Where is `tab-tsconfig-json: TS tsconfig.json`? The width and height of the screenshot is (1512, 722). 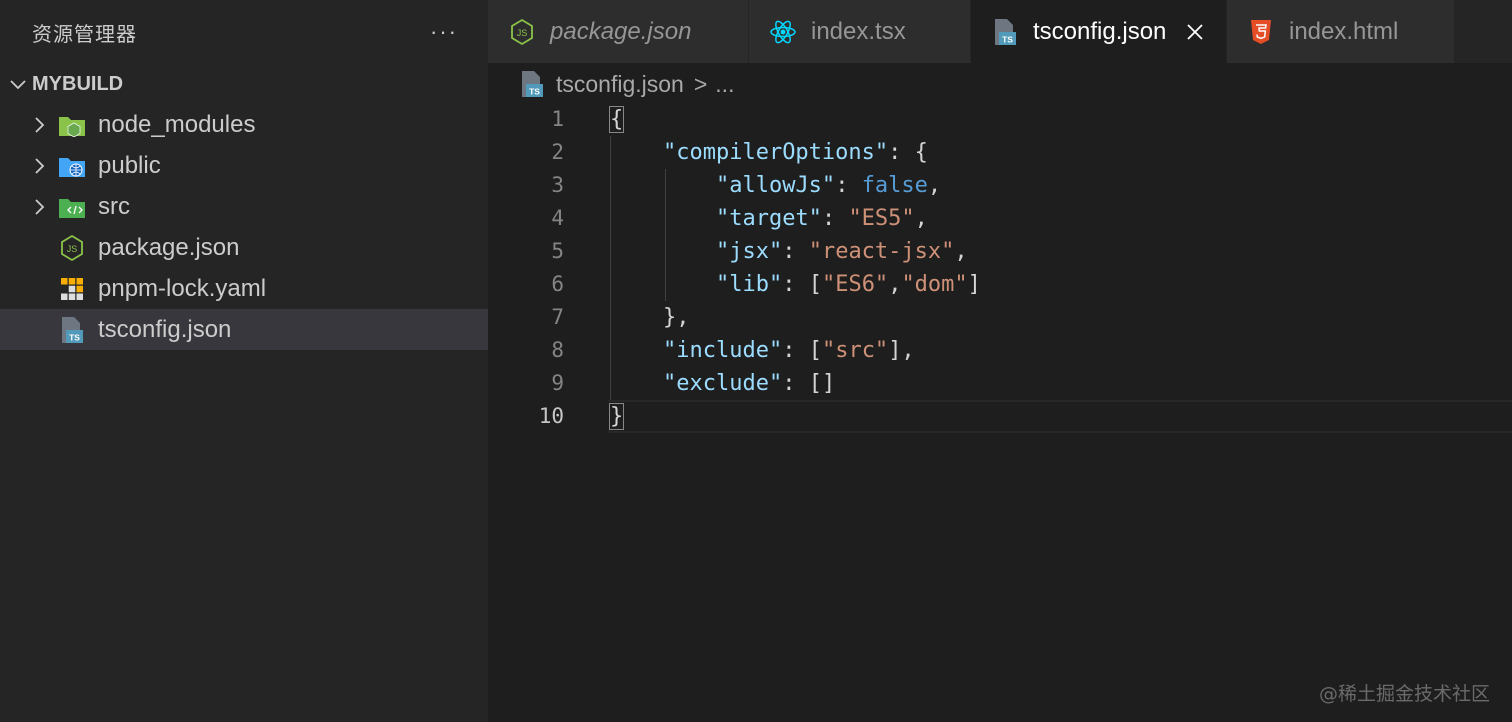
tab-tsconfig-json: TS tsconfig.json is located at coordinates (1099, 31).